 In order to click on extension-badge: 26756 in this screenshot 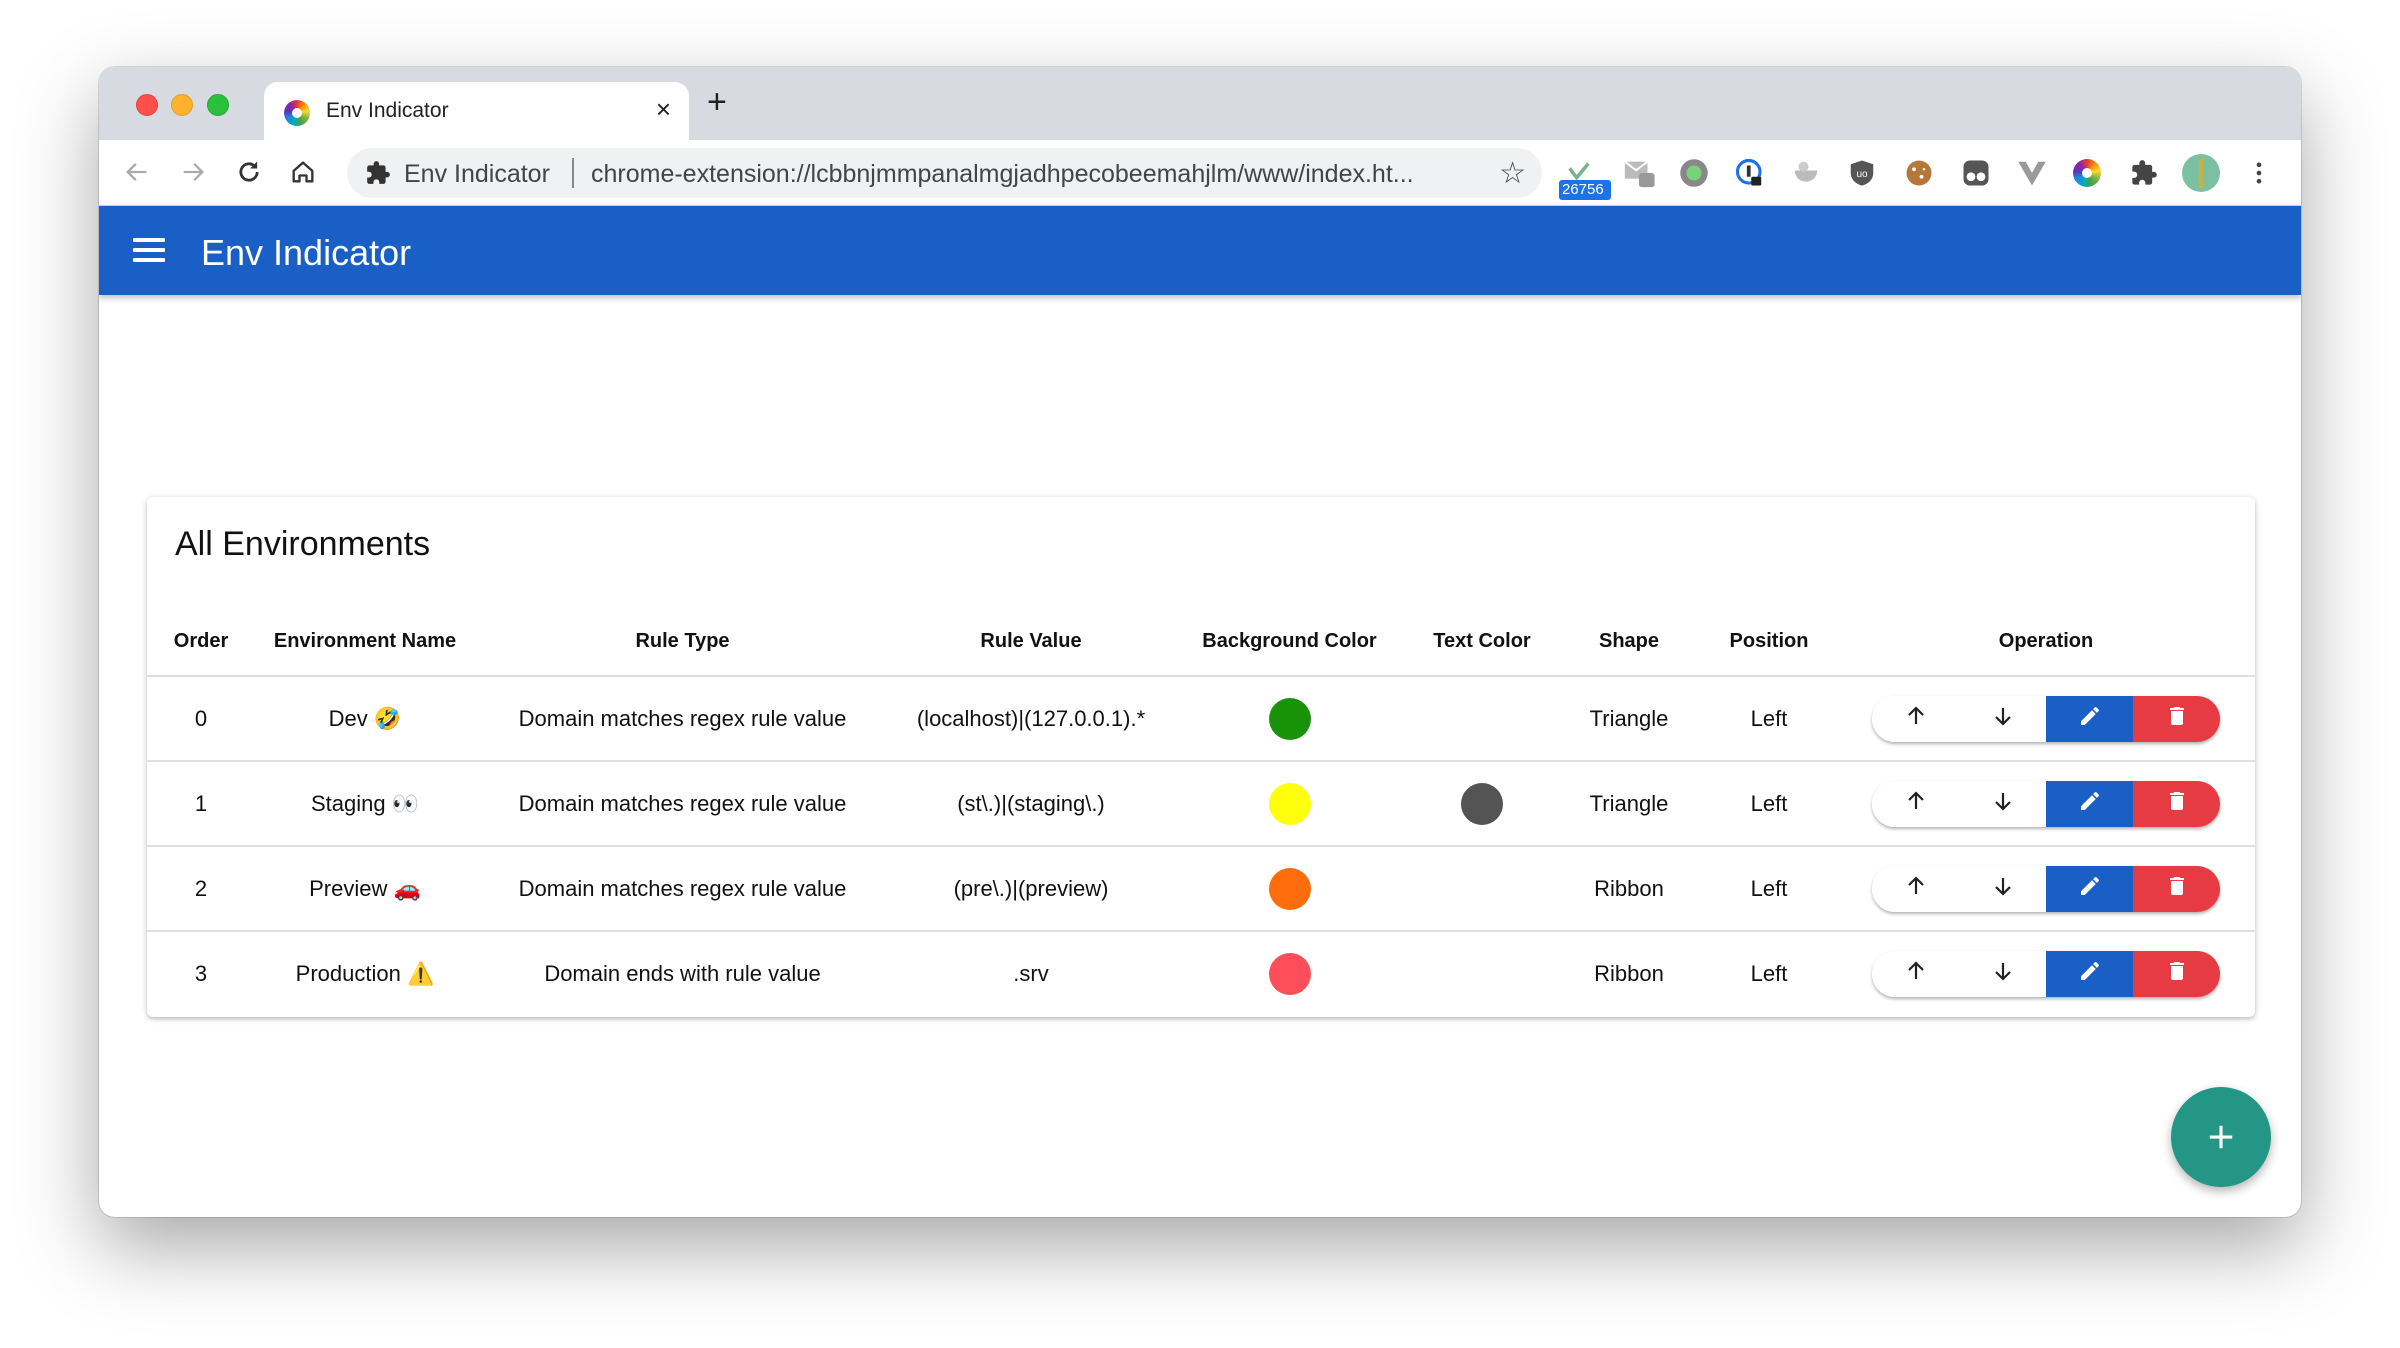, I will do `click(1585, 190)`.